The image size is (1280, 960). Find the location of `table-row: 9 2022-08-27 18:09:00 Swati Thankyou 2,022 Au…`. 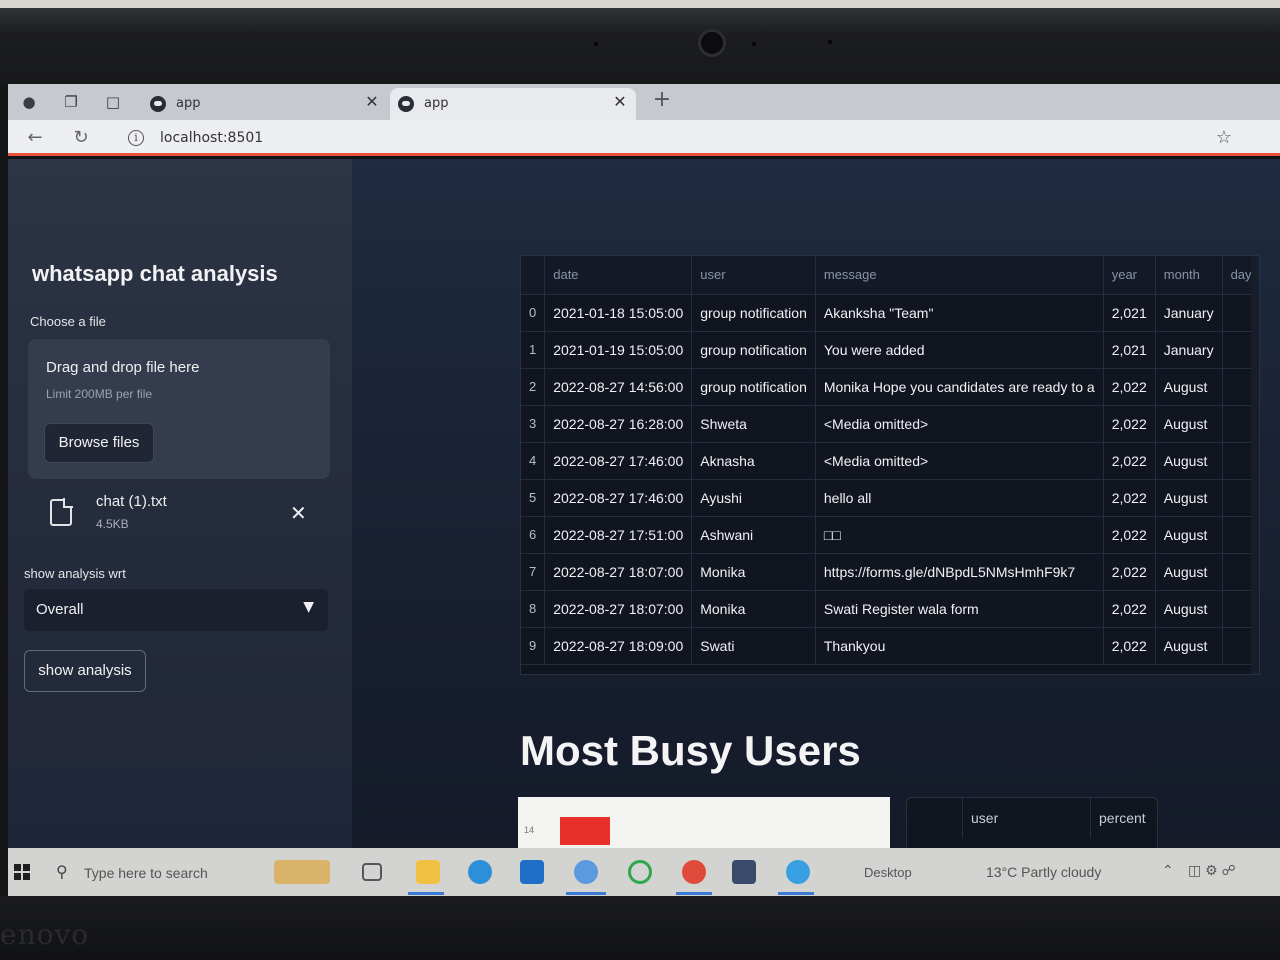

table-row: 9 2022-08-27 18:09:00 Swati Thankyou 2,022 Au… is located at coordinates (890, 646).